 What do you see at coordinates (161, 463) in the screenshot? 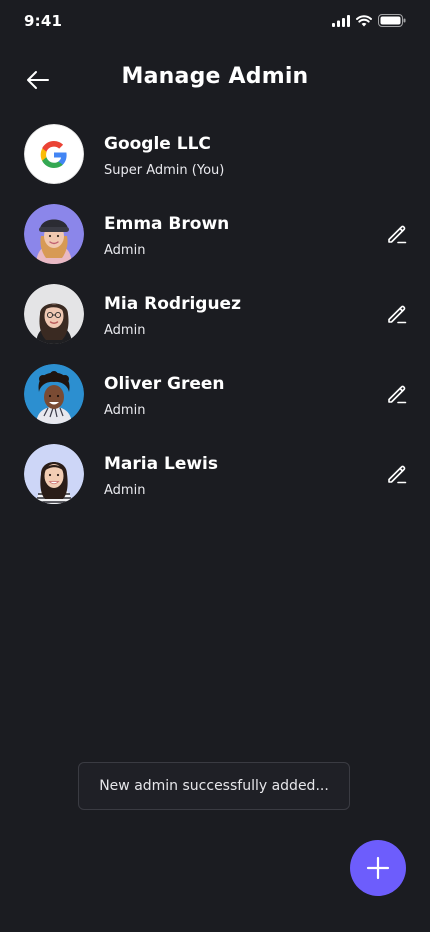
I see `admin-name: Maria Lewis` at bounding box center [161, 463].